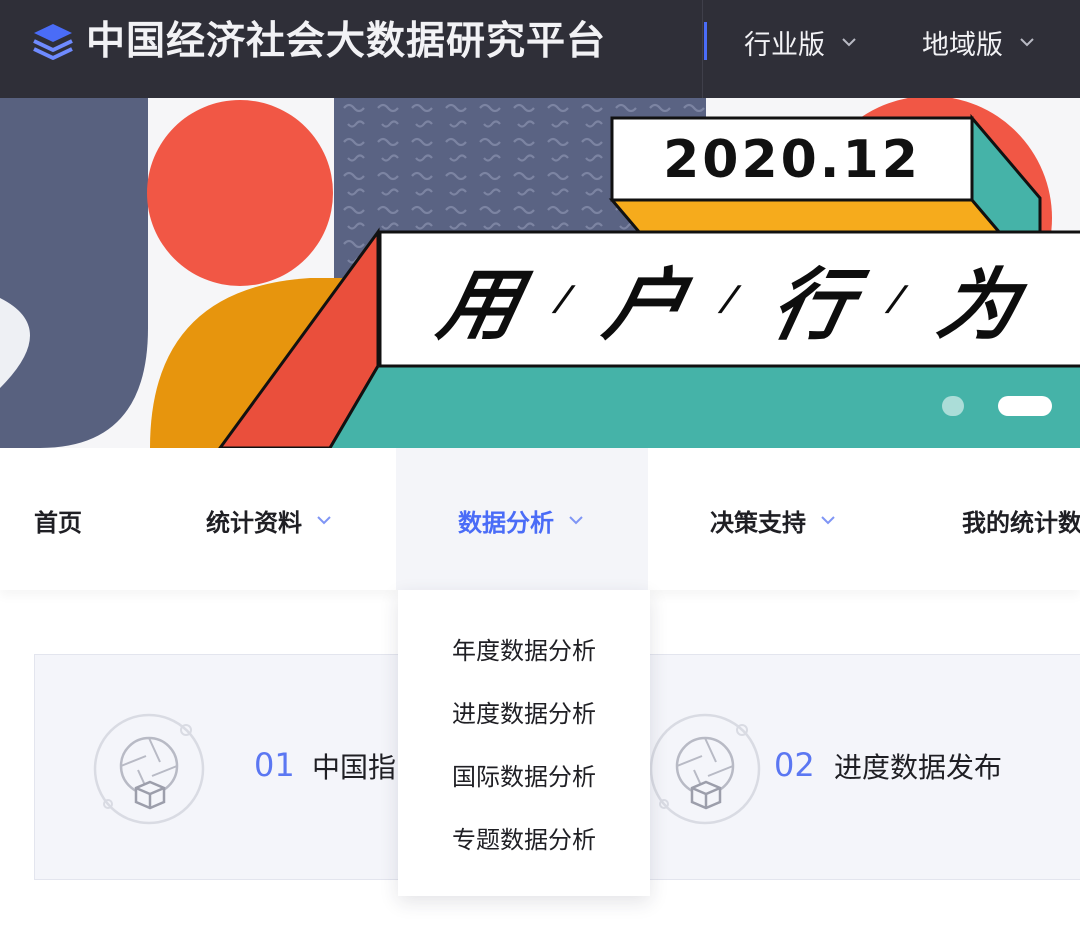 The image size is (1080, 942). I want to click on card-number: 01, so click(274, 765).